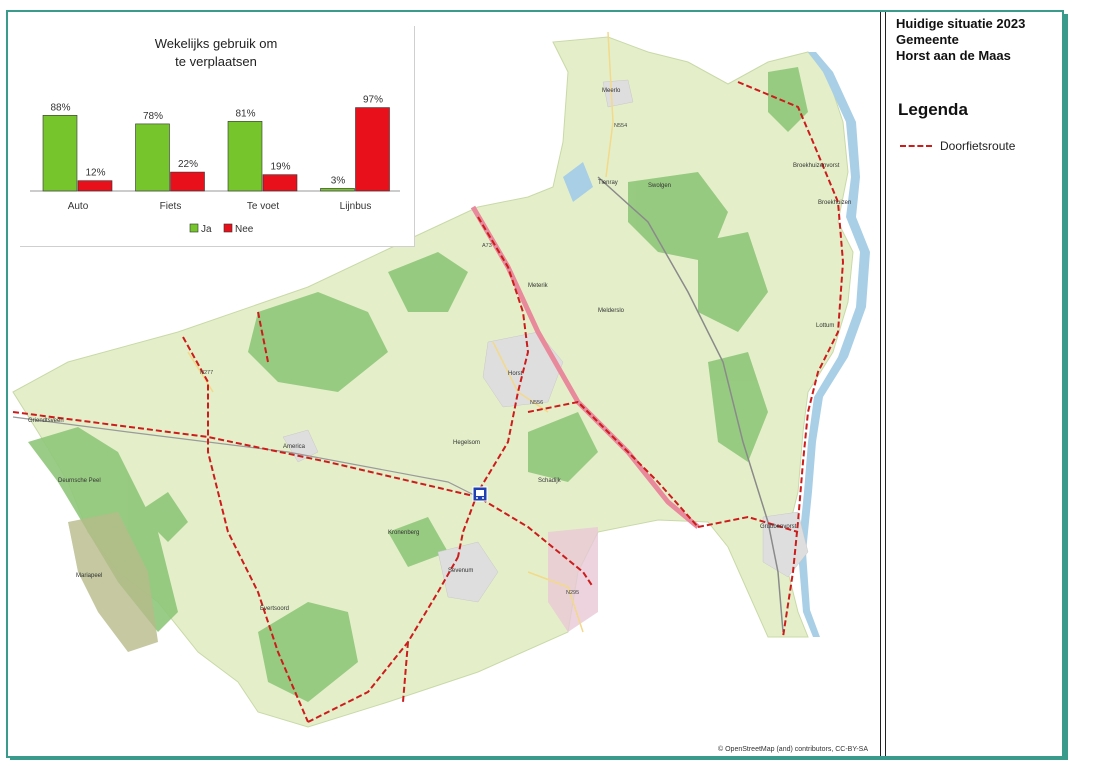 The width and height of the screenshot is (1097, 783). I want to click on road-label: N554, so click(620, 126).